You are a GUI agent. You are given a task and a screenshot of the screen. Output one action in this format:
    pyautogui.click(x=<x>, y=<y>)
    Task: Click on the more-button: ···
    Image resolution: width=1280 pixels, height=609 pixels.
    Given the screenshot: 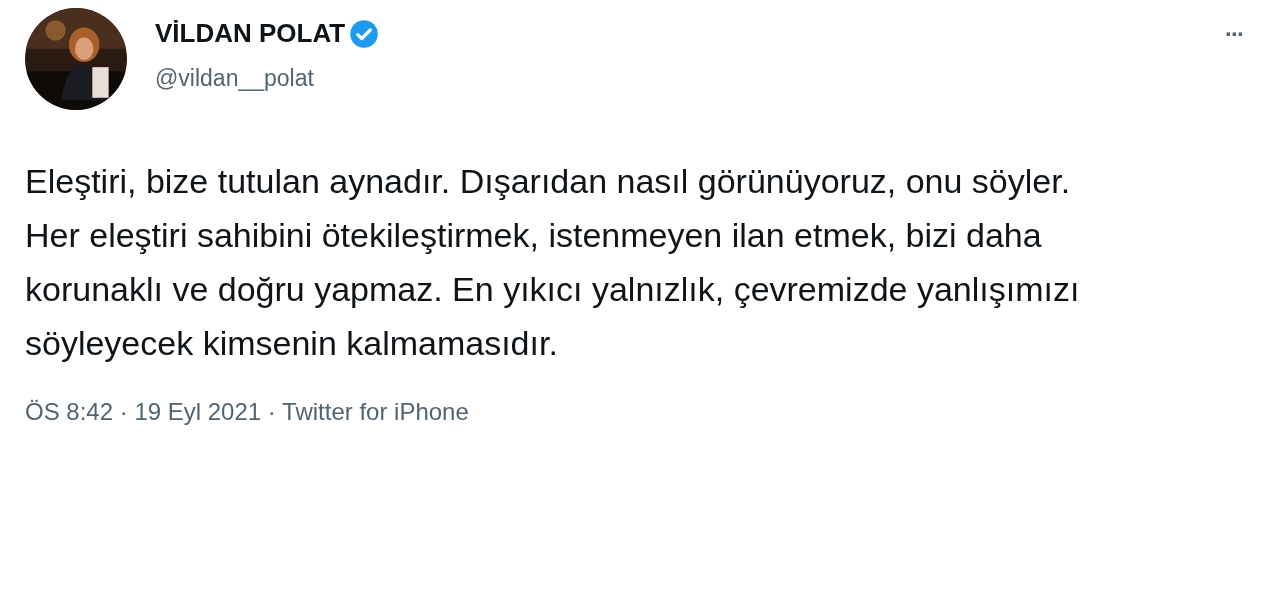 What is the action you would take?
    pyautogui.click(x=1234, y=34)
    